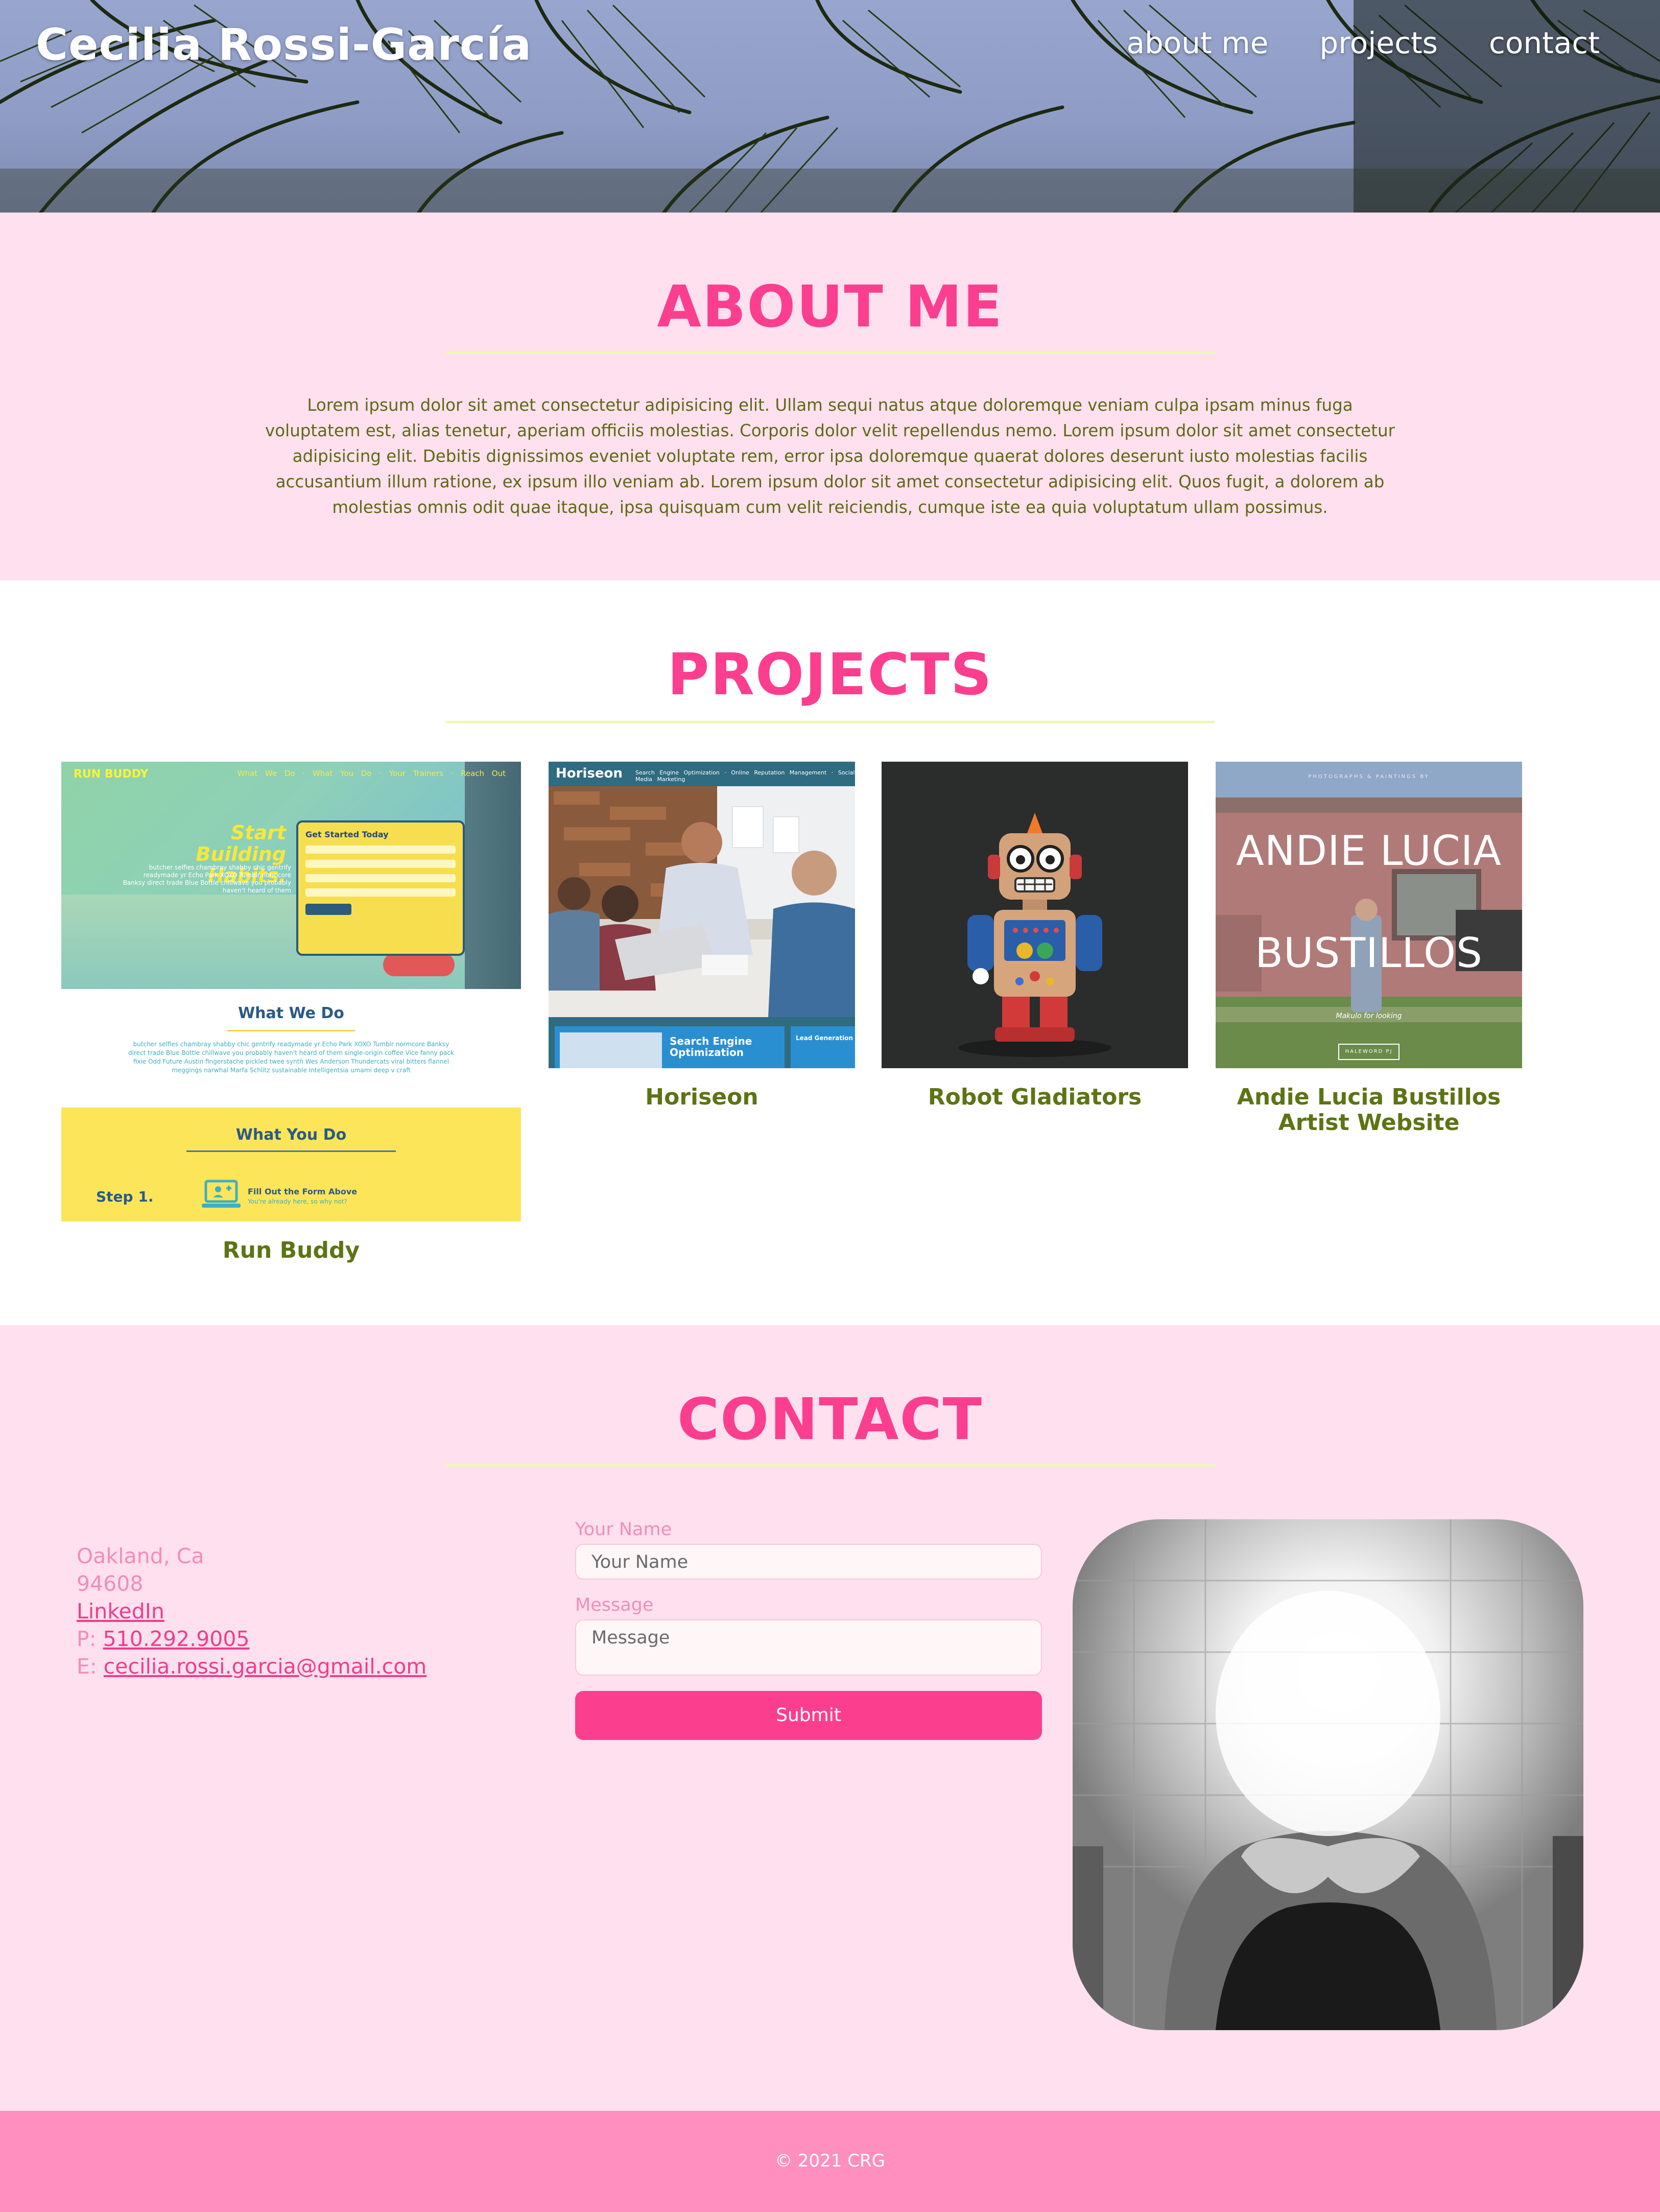 Image resolution: width=1660 pixels, height=2212 pixels. I want to click on andie-signature: Makulo for looking, so click(1369, 1016).